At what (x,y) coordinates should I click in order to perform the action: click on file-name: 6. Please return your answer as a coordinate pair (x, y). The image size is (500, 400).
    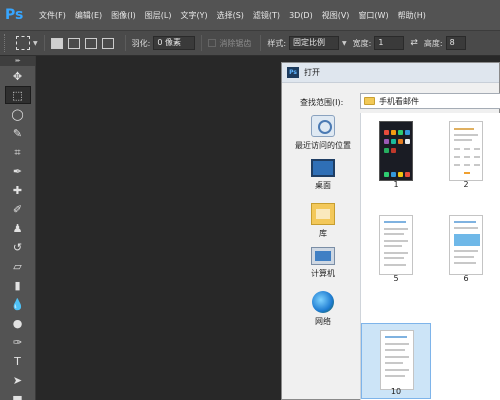
    Looking at the image, I should click on (466, 278).